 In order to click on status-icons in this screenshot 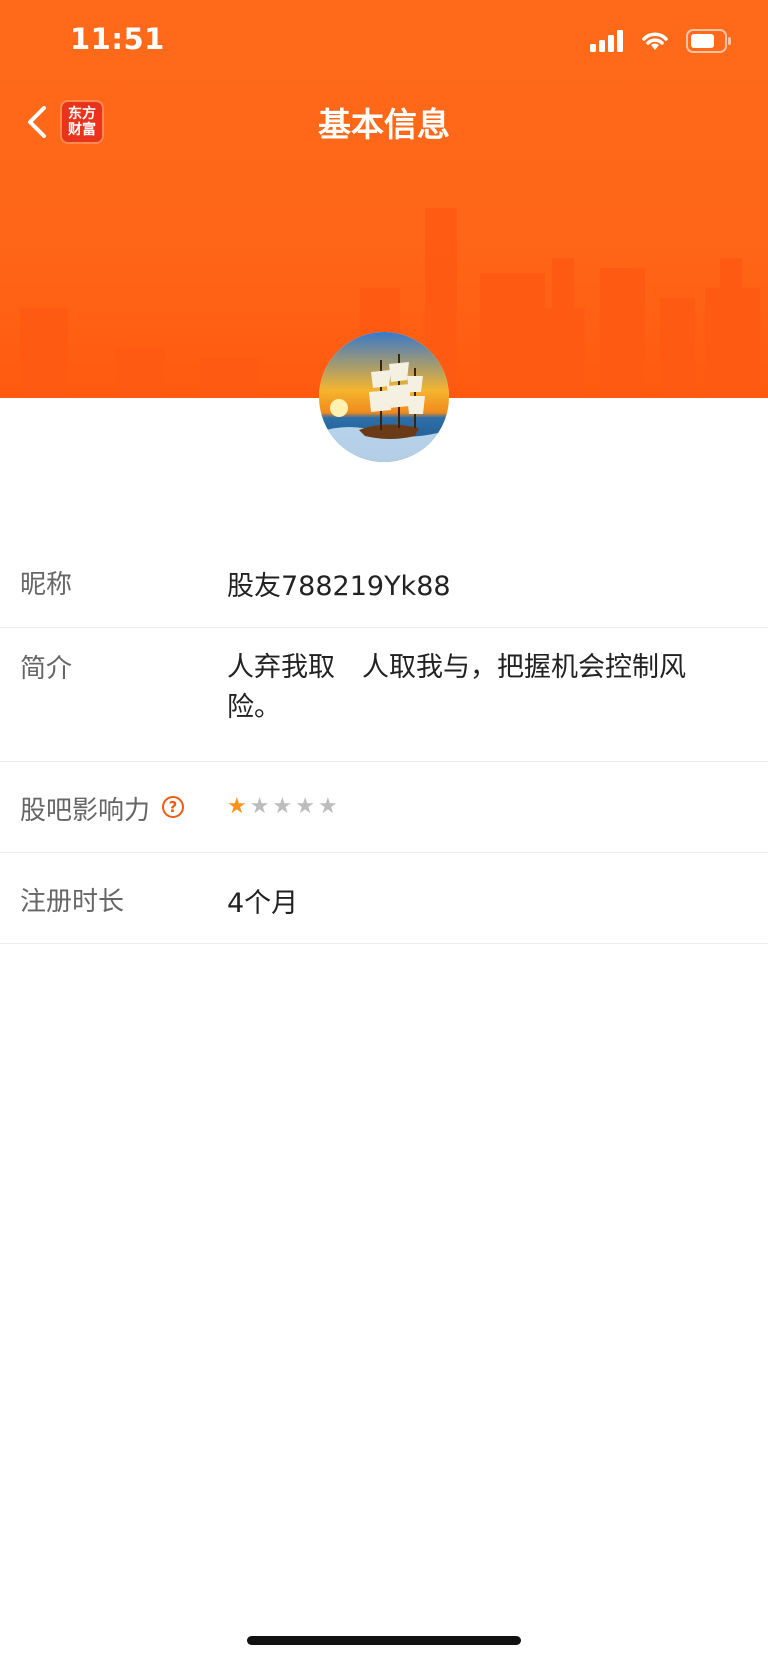, I will do `click(661, 41)`.